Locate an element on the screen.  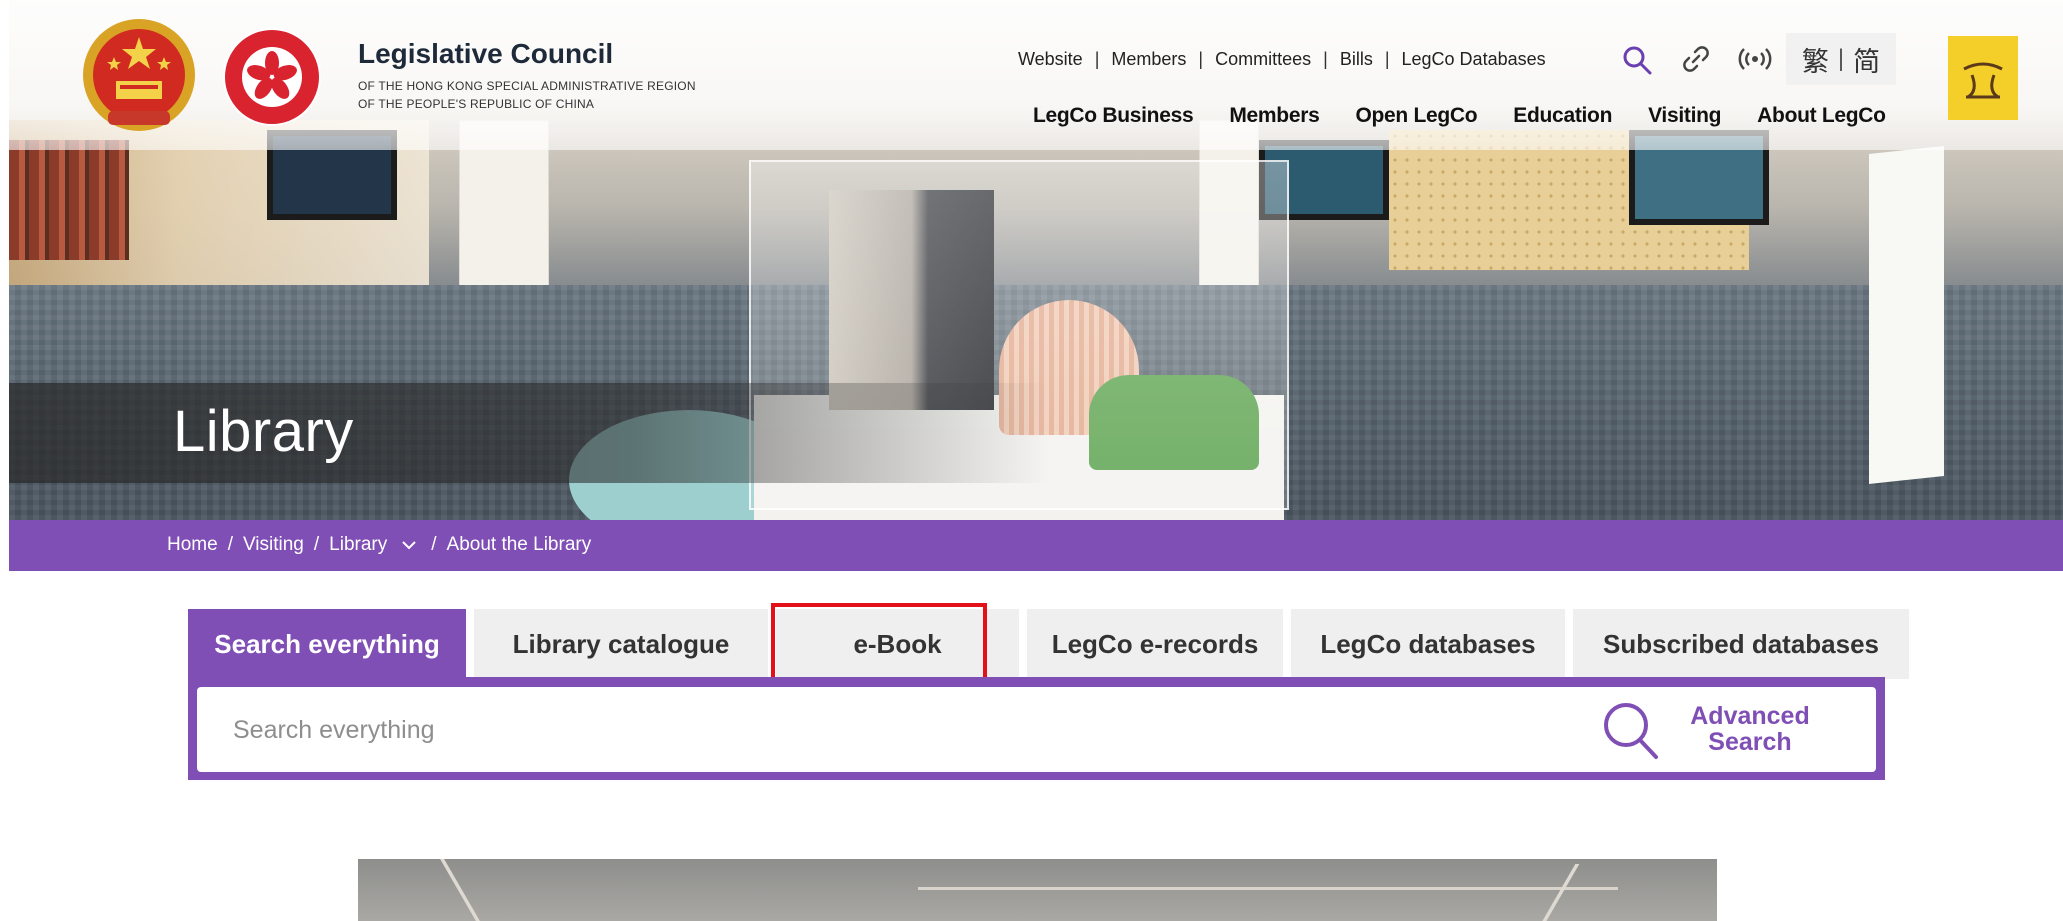
advanced-search-line1: Advanced is located at coordinates (1750, 716).